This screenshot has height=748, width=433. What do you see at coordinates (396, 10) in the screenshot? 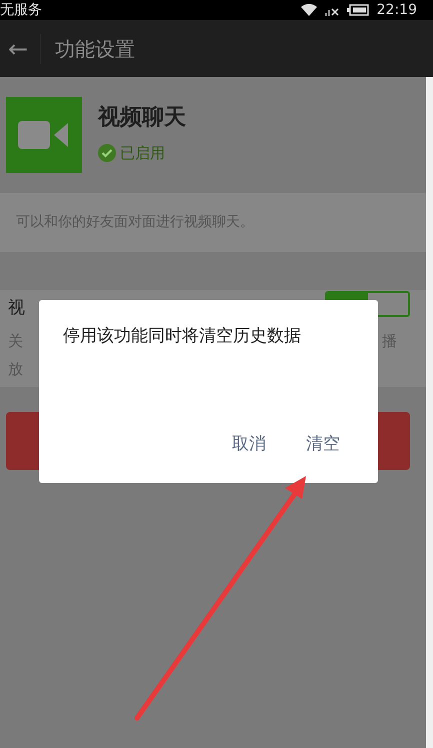
I see `clock-text: 22:19` at bounding box center [396, 10].